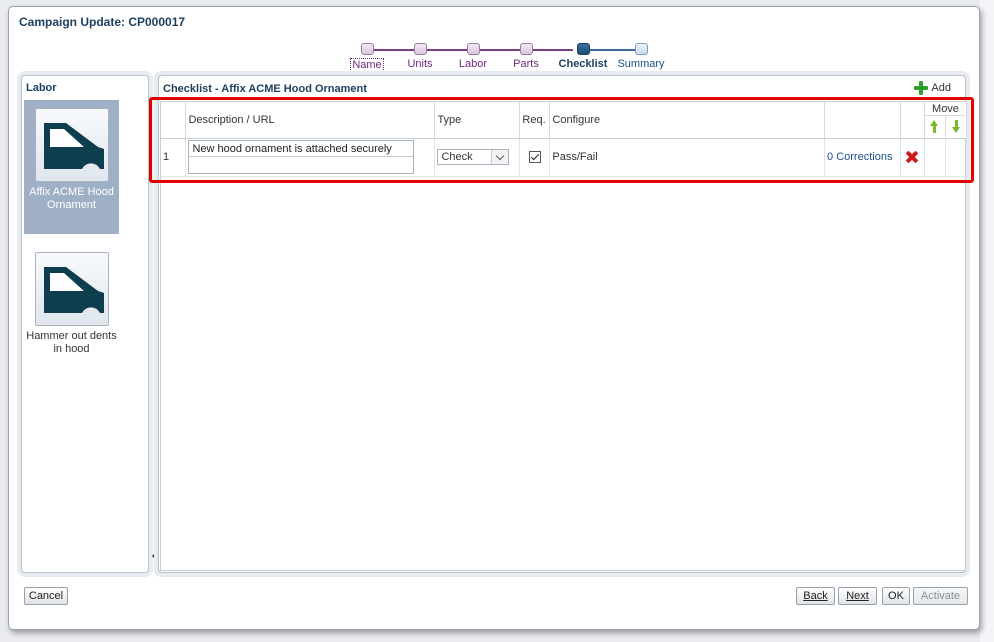 The image size is (994, 642). I want to click on train-stop-parts: Parts, so click(526, 55).